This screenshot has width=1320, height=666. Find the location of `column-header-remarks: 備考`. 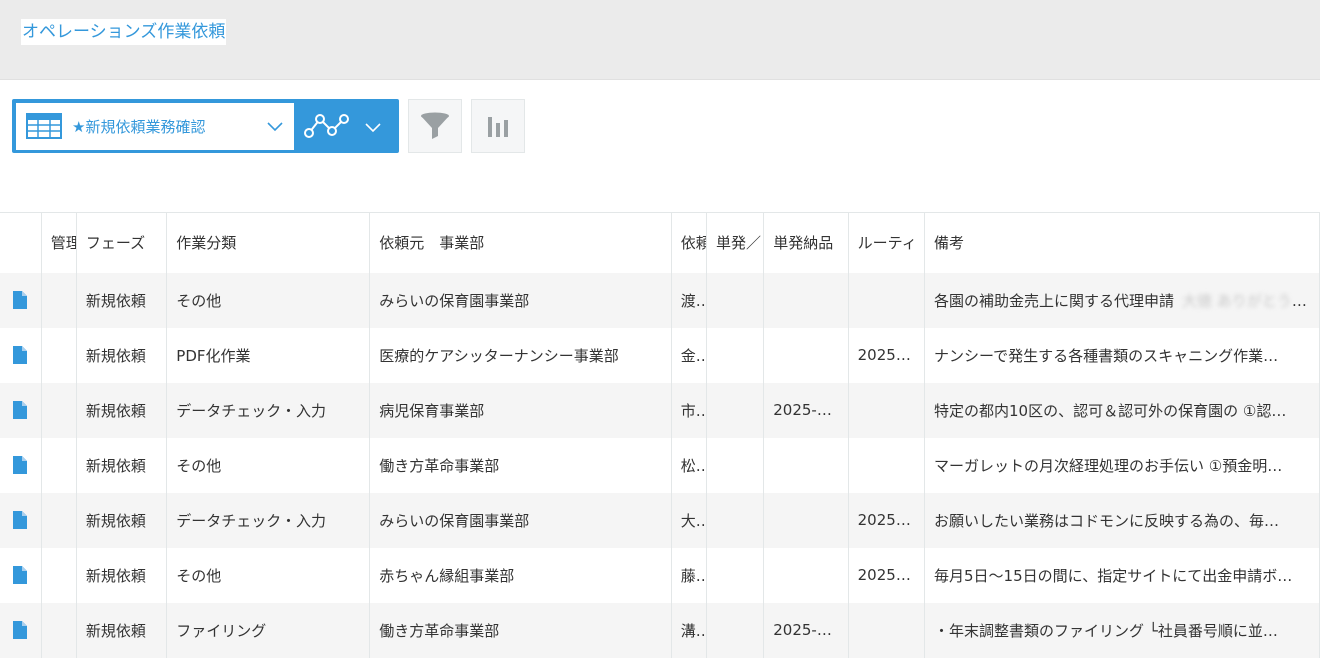

column-header-remarks: 備考 is located at coordinates (1122, 242).